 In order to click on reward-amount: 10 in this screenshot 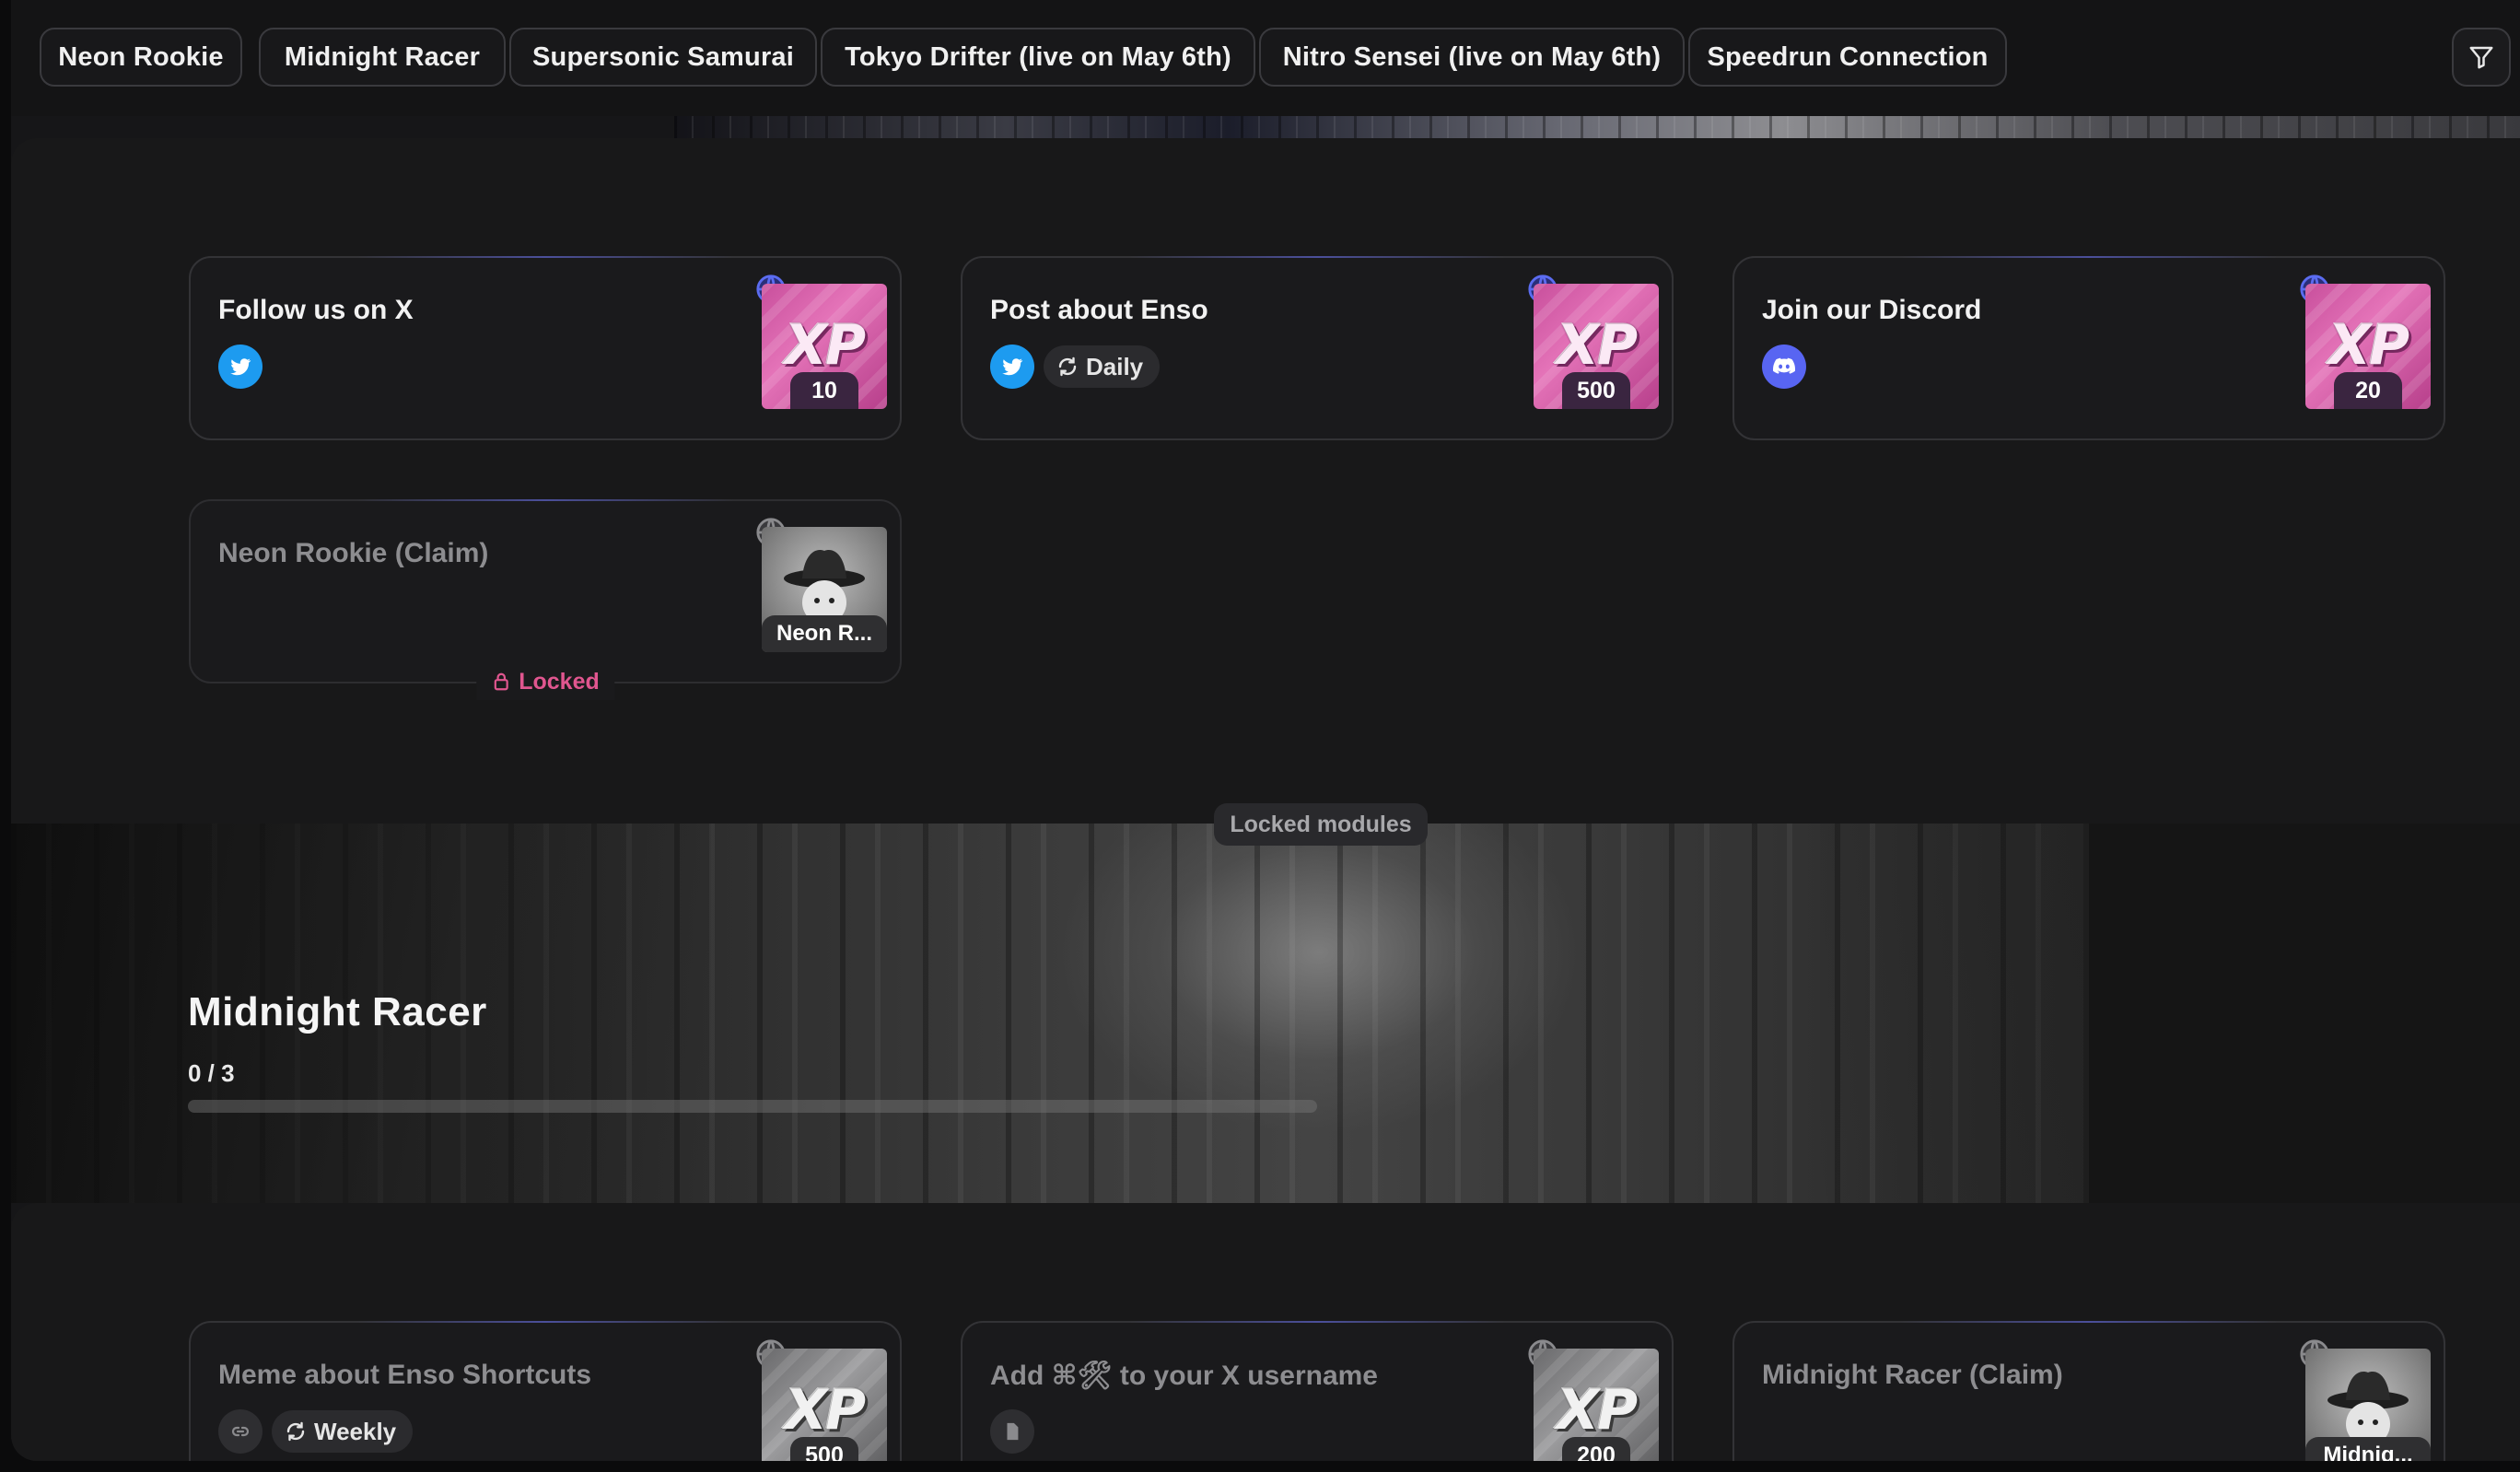, I will do `click(824, 390)`.